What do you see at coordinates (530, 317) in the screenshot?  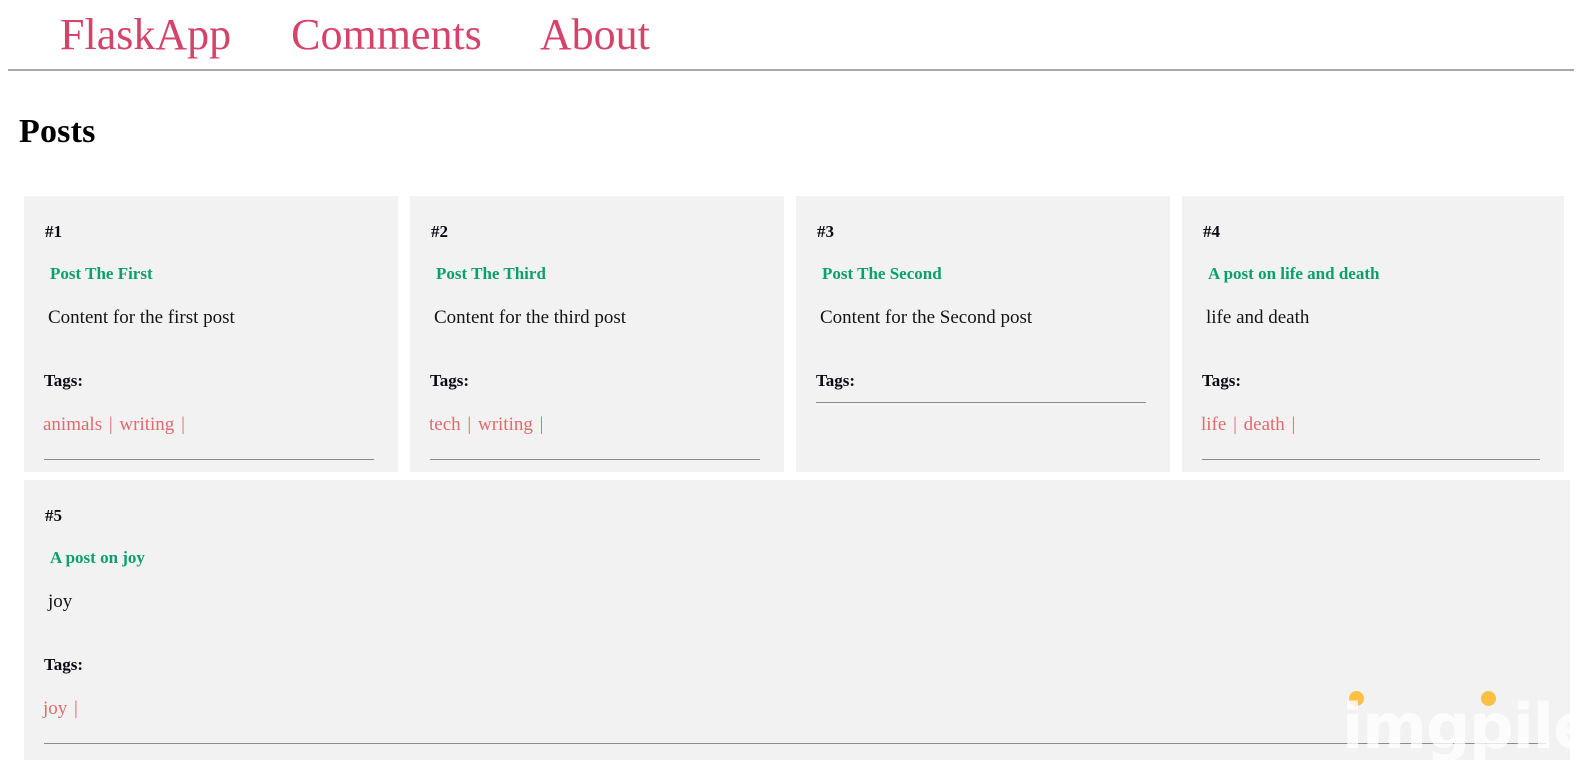 I see `post-content: Content for the third post` at bounding box center [530, 317].